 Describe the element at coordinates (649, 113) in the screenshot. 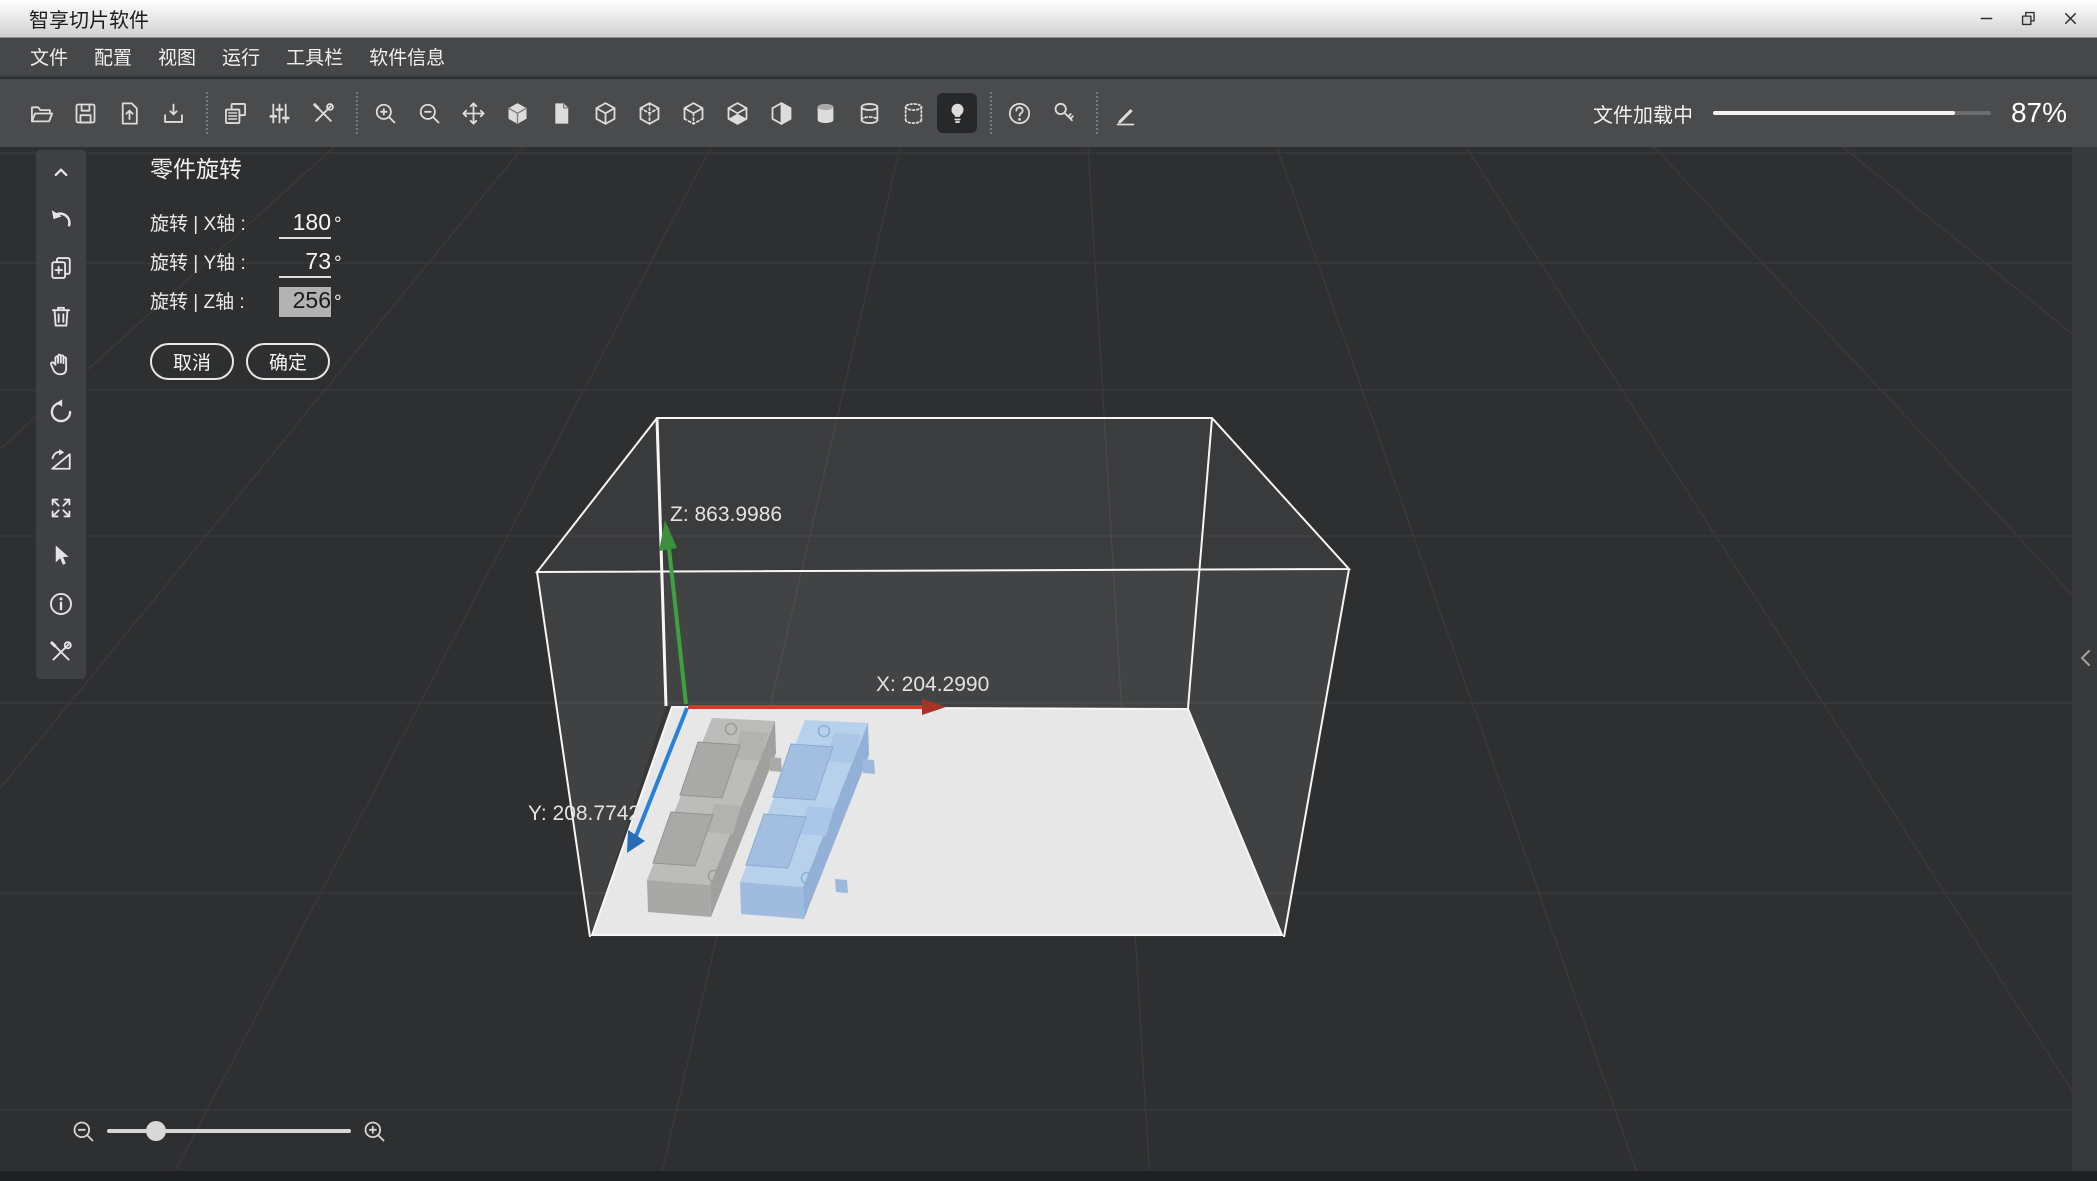

I see `cube-hidden-edges-button` at that location.